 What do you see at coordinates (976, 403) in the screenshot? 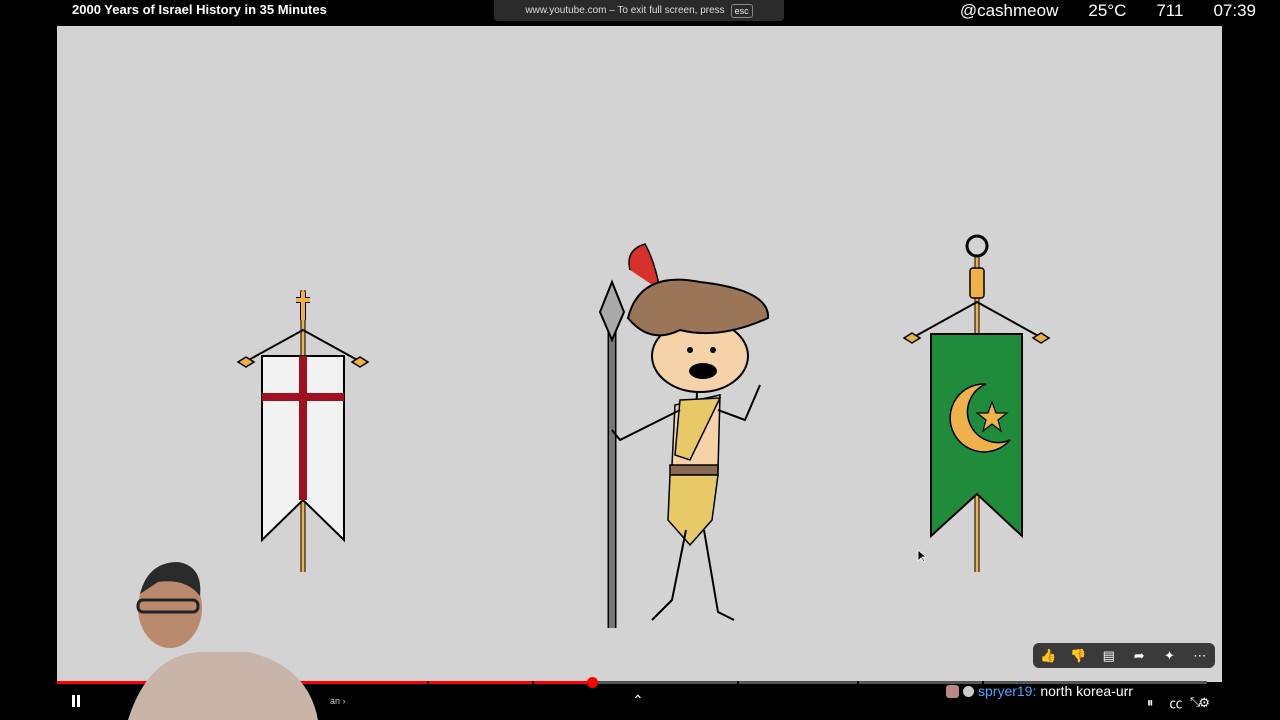
I see `islamic-banner` at bounding box center [976, 403].